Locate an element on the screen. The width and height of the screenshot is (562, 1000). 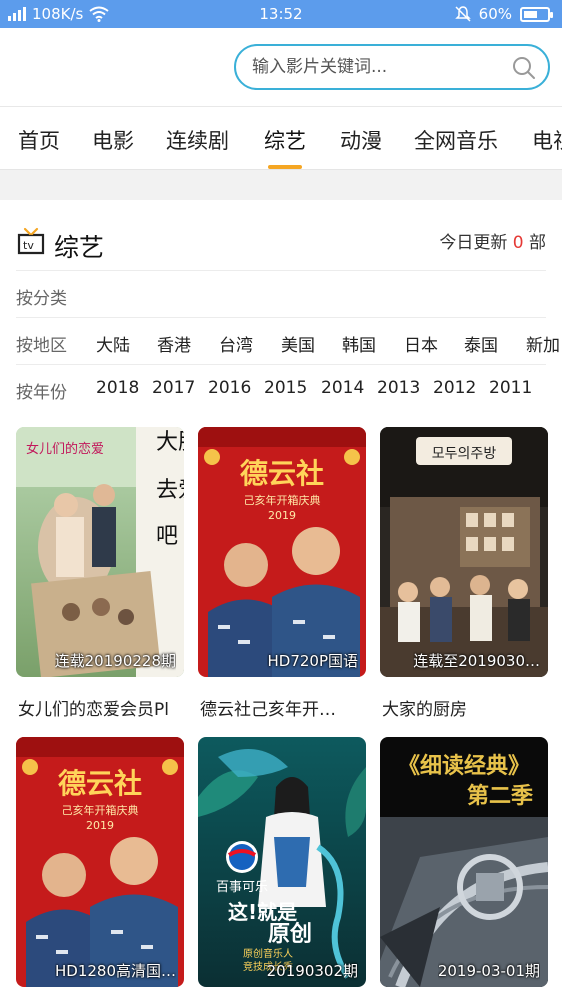
poster-text: 吧 is located at coordinates (167, 536).